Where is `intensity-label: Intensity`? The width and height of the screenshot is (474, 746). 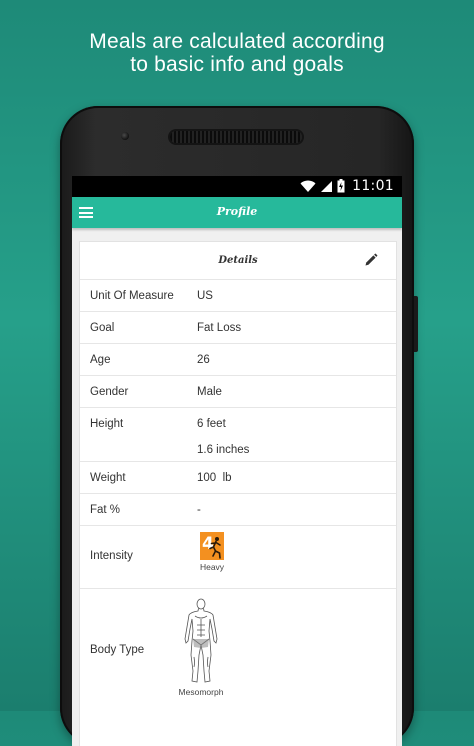 intensity-label: Intensity is located at coordinates (111, 556).